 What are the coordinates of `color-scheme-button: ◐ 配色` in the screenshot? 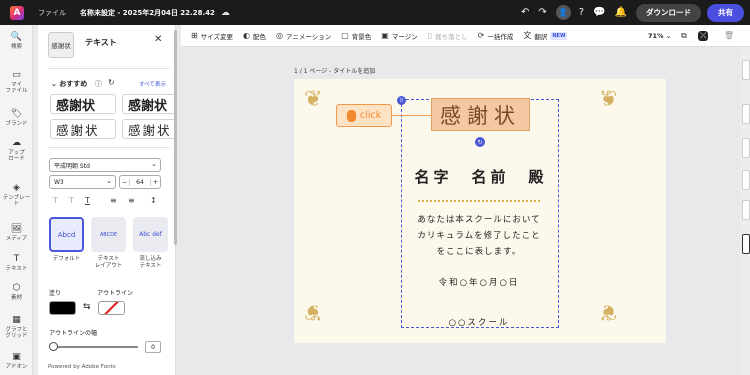 It's located at (254, 36).